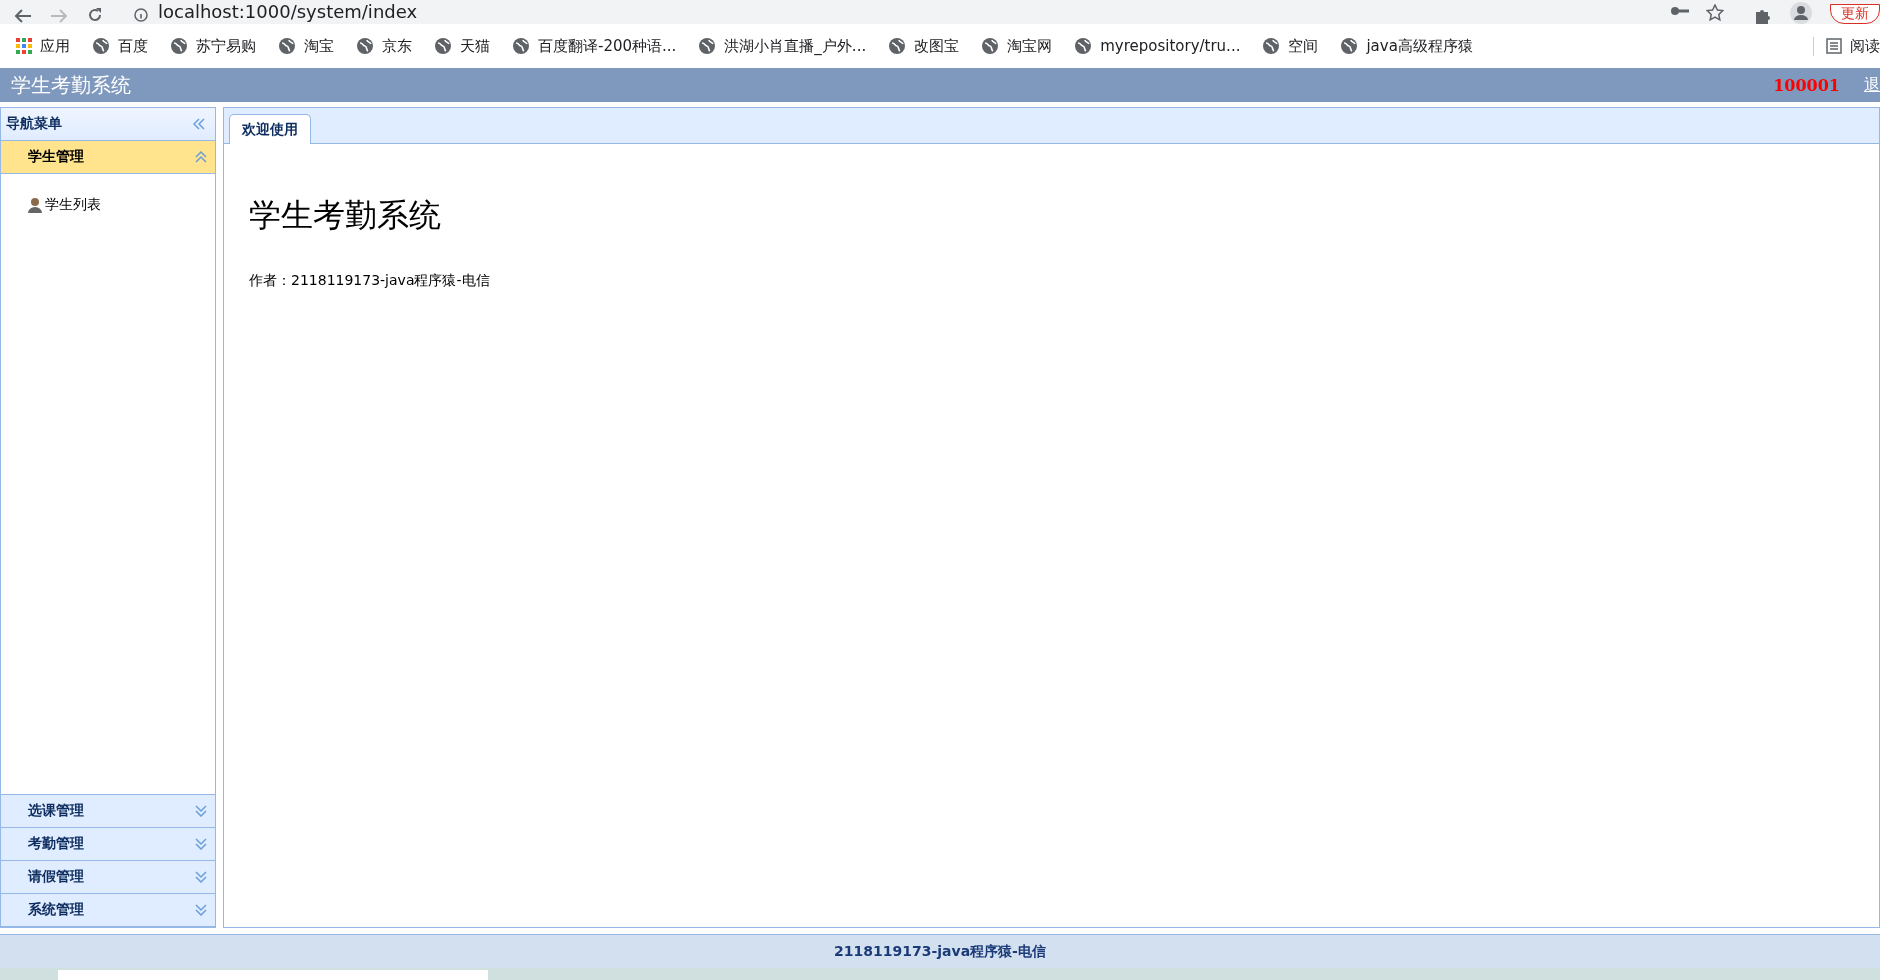  What do you see at coordinates (226, 46) in the screenshot?
I see `bookmark-link: 苏宁易购` at bounding box center [226, 46].